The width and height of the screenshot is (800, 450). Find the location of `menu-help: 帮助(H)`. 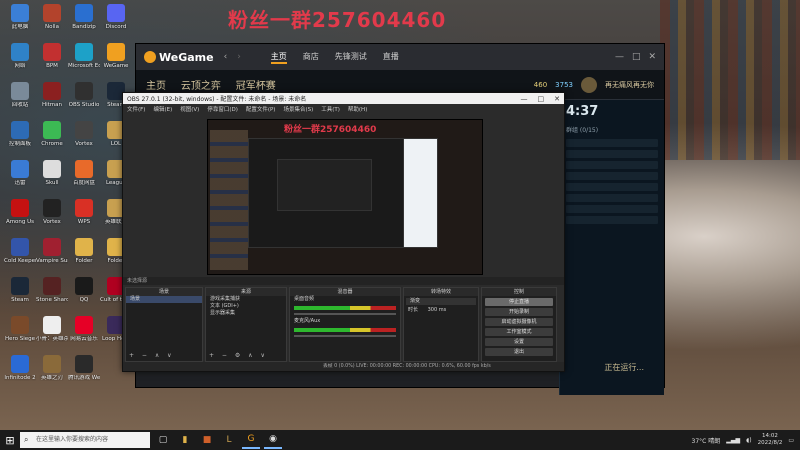

menu-help: 帮助(H) is located at coordinates (357, 109).